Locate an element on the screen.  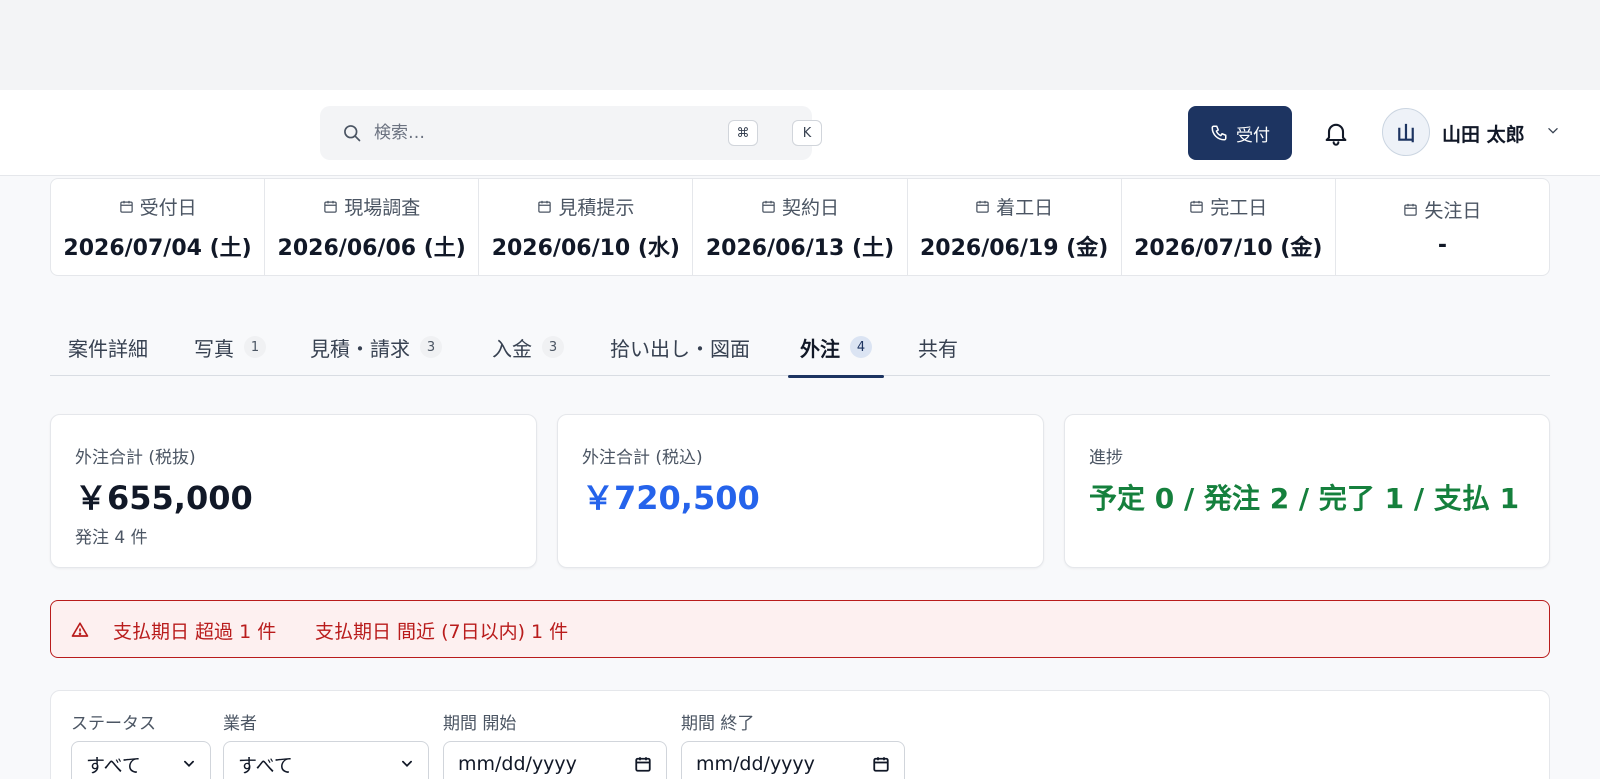
date-cell-estimate: 見積提示 2026/06/10 (水) is located at coordinates (586, 227).